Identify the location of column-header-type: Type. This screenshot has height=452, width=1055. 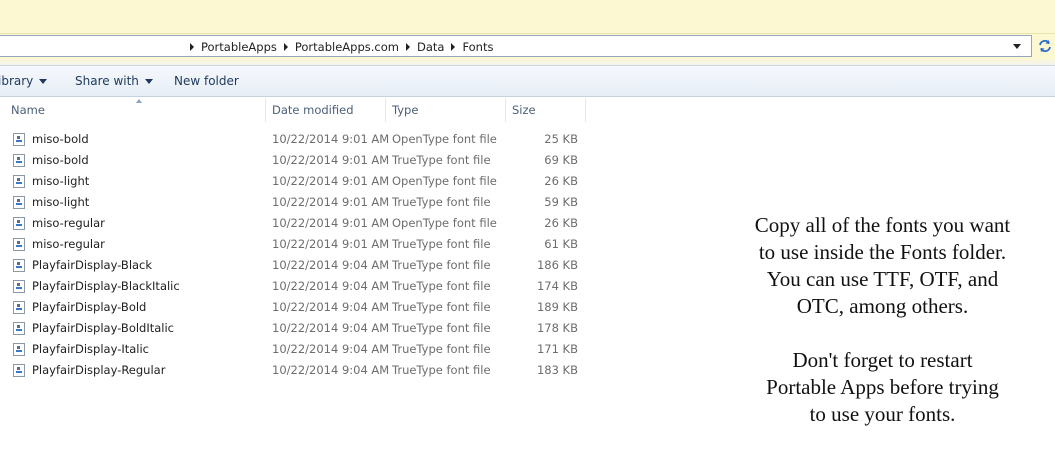
(446, 110).